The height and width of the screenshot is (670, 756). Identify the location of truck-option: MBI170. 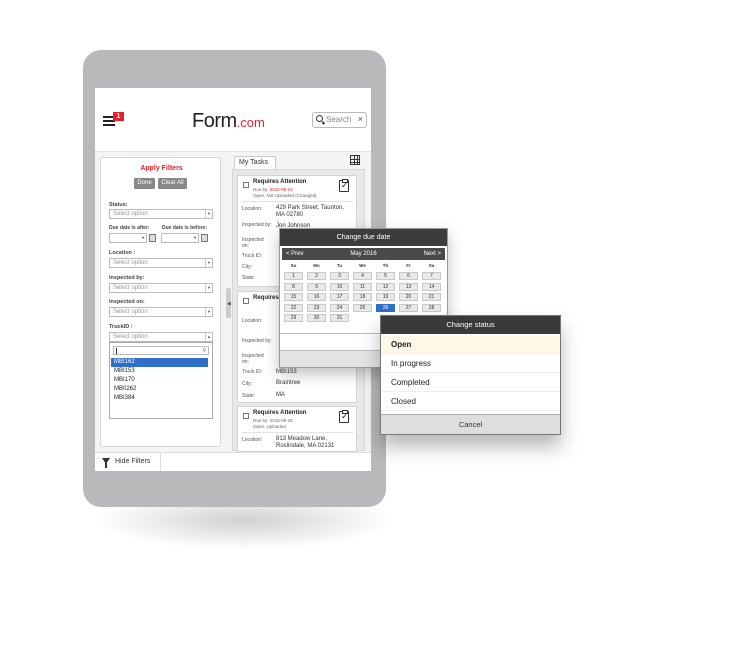
(159, 380).